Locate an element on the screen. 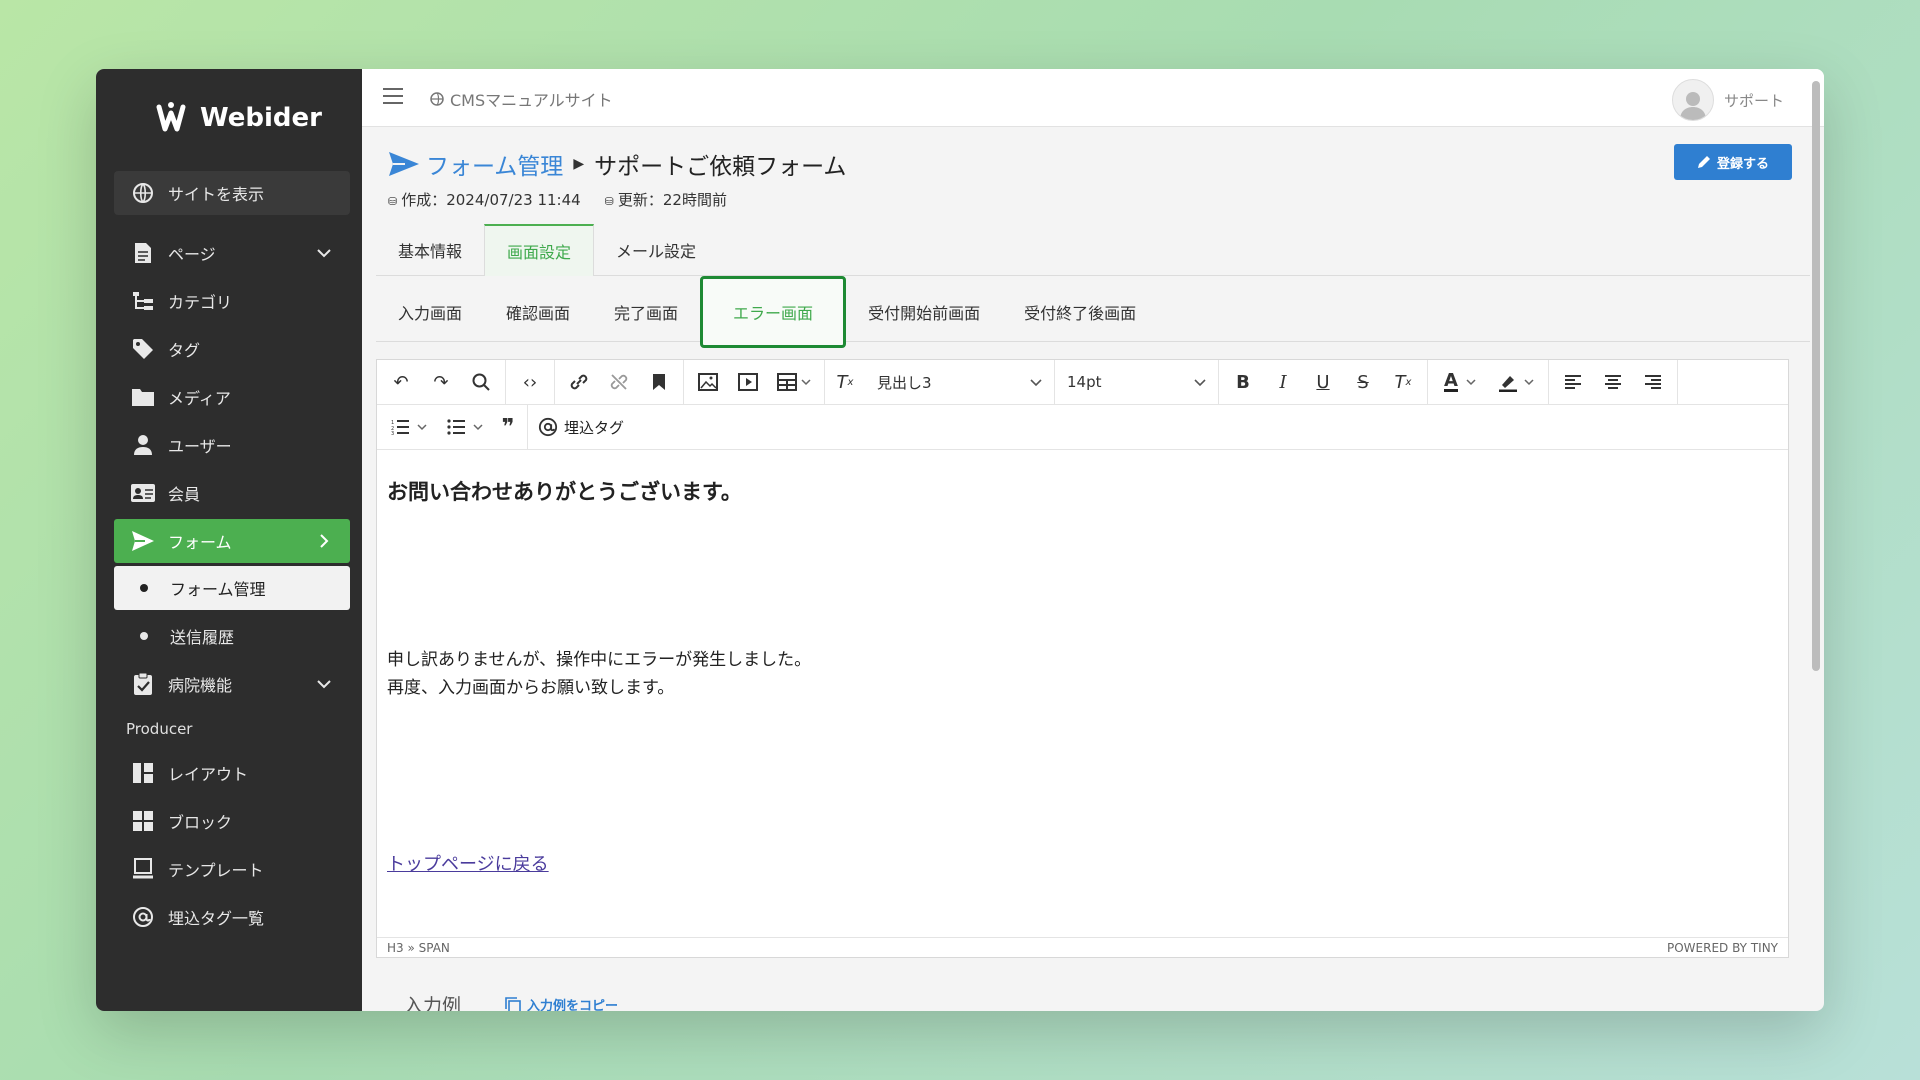  page-meta: ⛁ 作成：2024/07/23 11:44 ⛁ 更新：22時間前 is located at coordinates (617, 199).